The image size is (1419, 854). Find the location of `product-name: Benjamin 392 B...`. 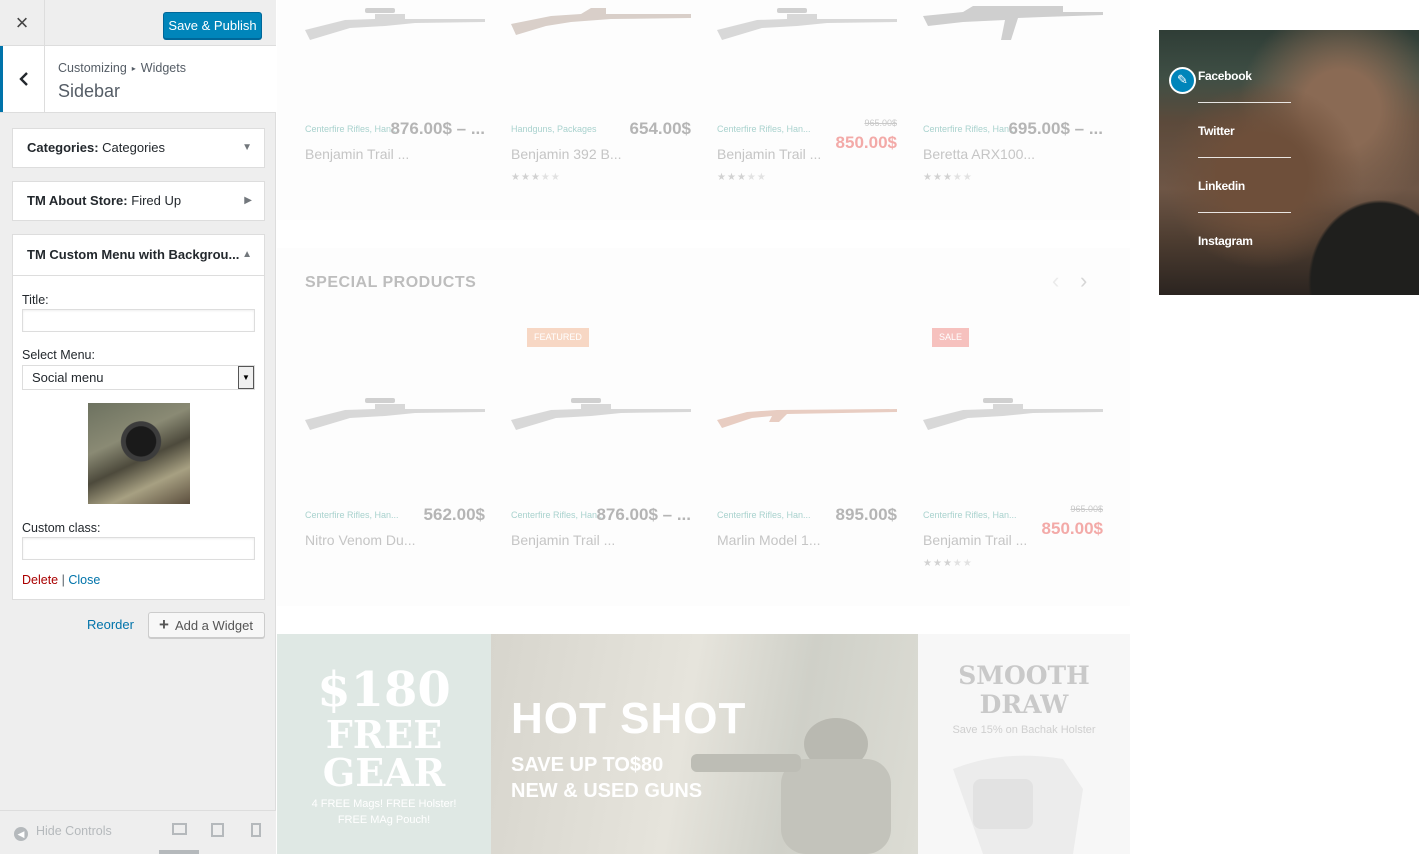

product-name: Benjamin 392 B... is located at coordinates (566, 154).